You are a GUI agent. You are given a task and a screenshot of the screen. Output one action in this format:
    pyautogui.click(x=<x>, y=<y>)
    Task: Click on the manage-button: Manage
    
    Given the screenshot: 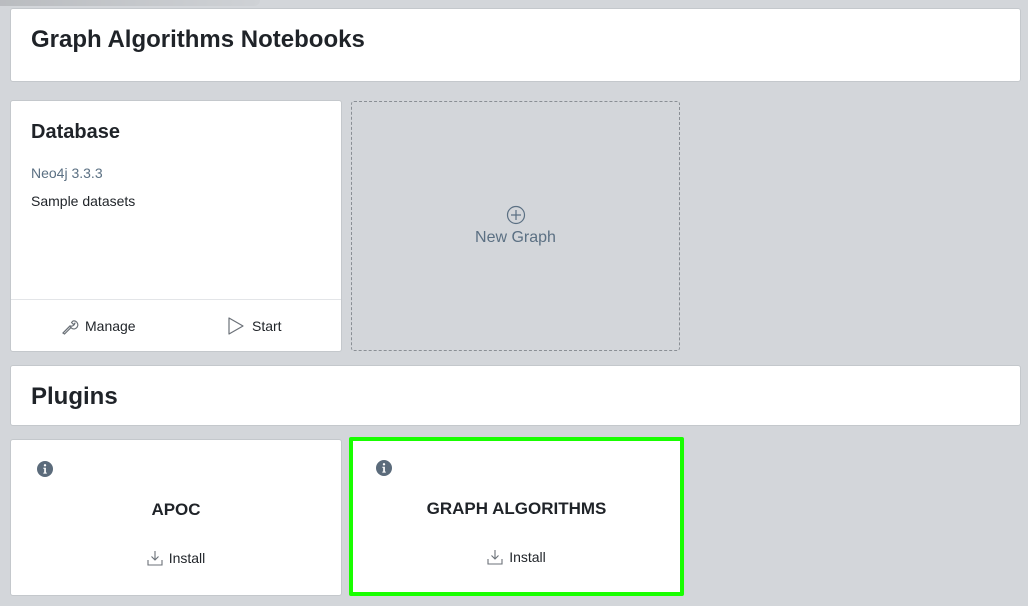 What is the action you would take?
    pyautogui.click(x=98, y=325)
    